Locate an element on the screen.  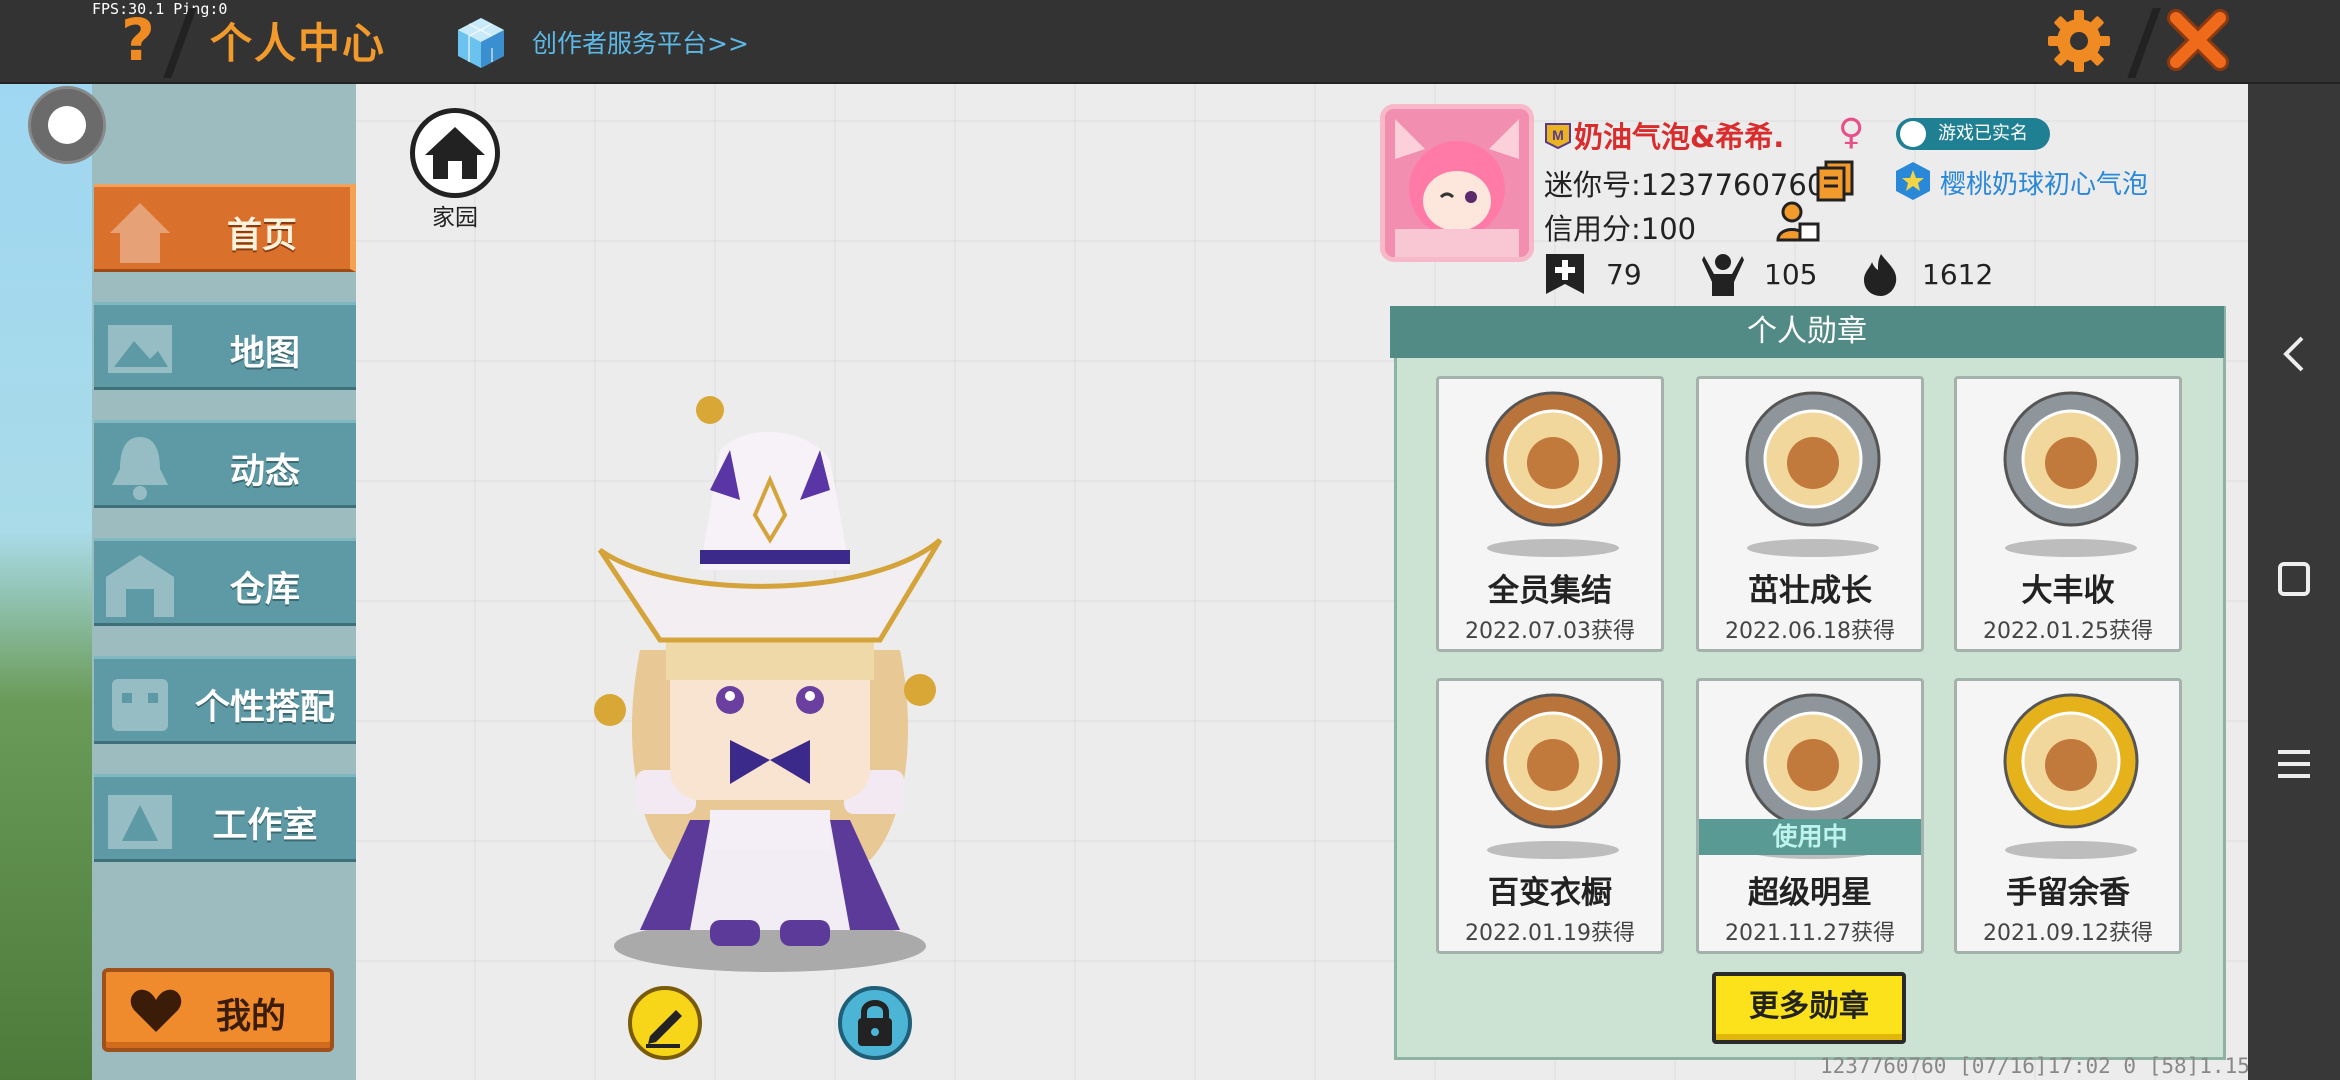
medal-name: 大丰收 is located at coordinates (2068, 591).